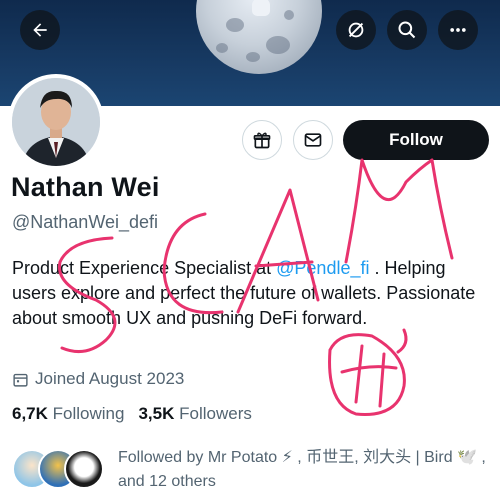  What do you see at coordinates (261, 8) in the screenshot?
I see `banner-astronaut-image` at bounding box center [261, 8].